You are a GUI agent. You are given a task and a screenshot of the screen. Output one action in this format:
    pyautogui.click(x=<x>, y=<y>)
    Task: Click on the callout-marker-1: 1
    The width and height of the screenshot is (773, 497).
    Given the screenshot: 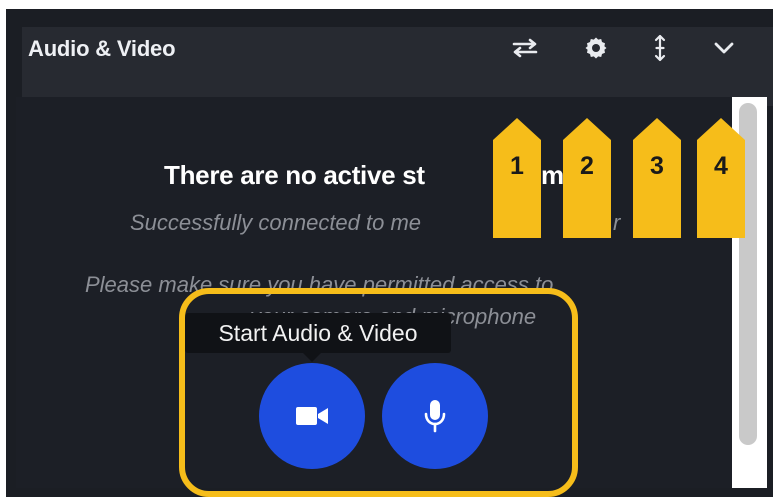 What is the action you would take?
    pyautogui.click(x=517, y=178)
    